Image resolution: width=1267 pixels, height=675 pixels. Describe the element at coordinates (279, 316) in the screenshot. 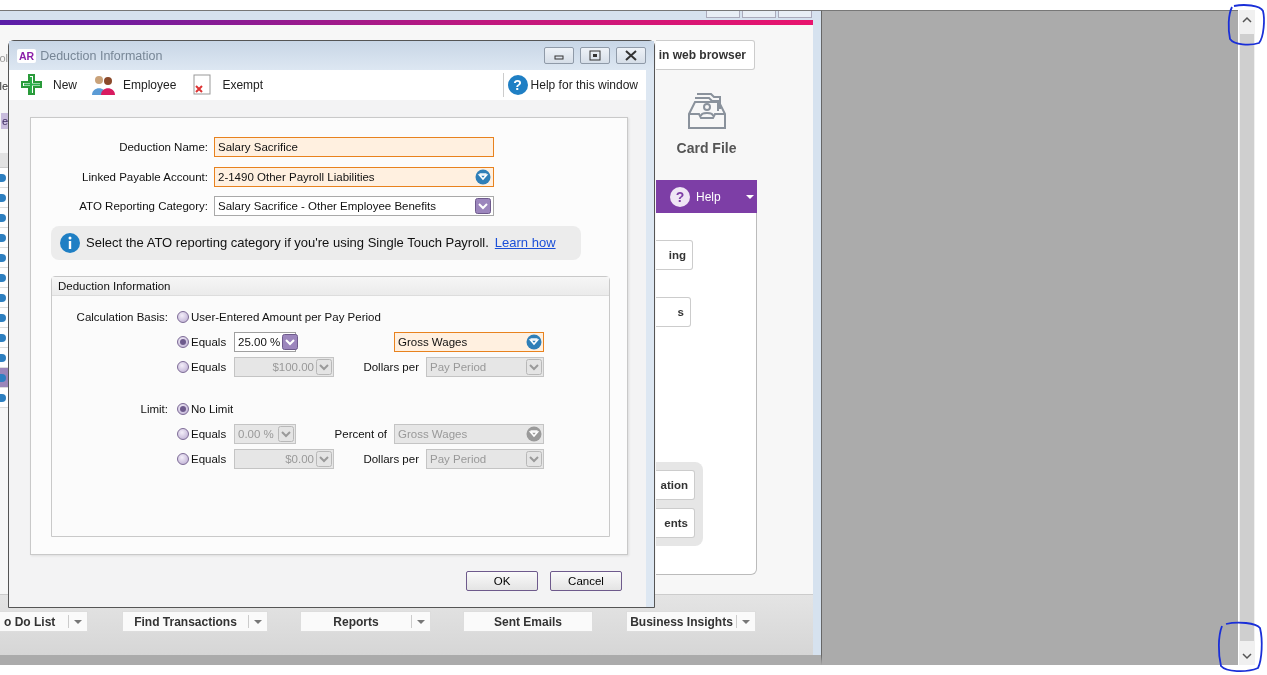

I see `radio-option: User-Entered Amount per Pay Period` at that location.